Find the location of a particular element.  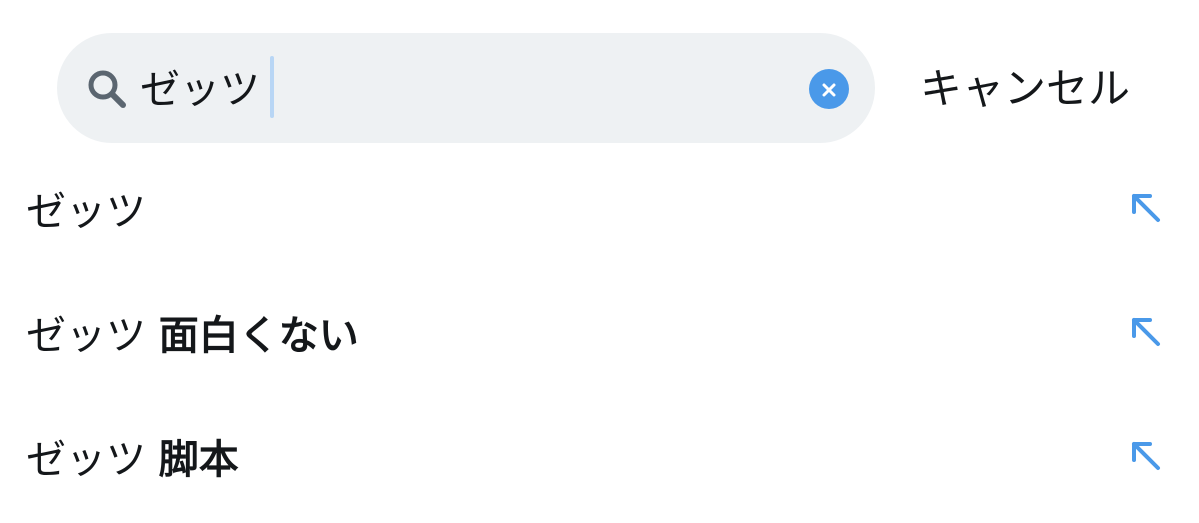

cancel-button: キャンセル is located at coordinates (1025, 89).